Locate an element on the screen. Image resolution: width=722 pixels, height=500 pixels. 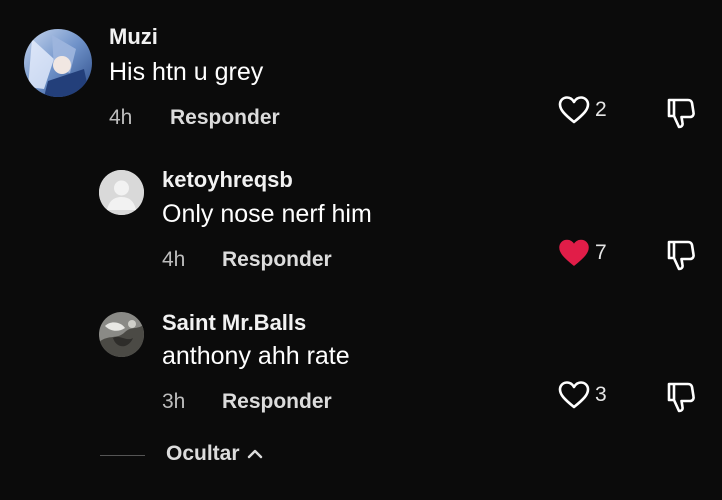
timestamp: 3h is located at coordinates (174, 401).